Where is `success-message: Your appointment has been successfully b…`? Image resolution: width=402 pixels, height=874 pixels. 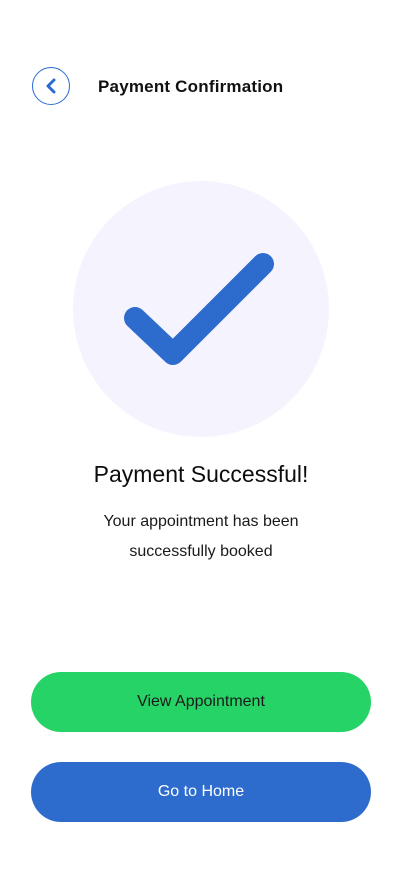
success-message: Your appointment has been successfully b… is located at coordinates (201, 536).